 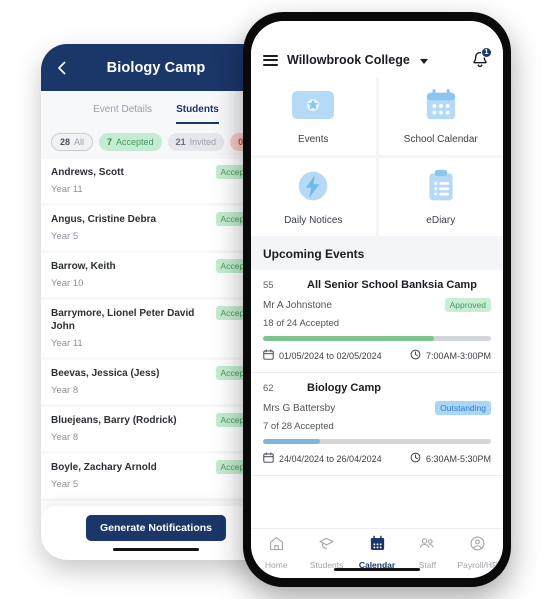 I want to click on tile-school-calendar: School Calendar, so click(x=440, y=116).